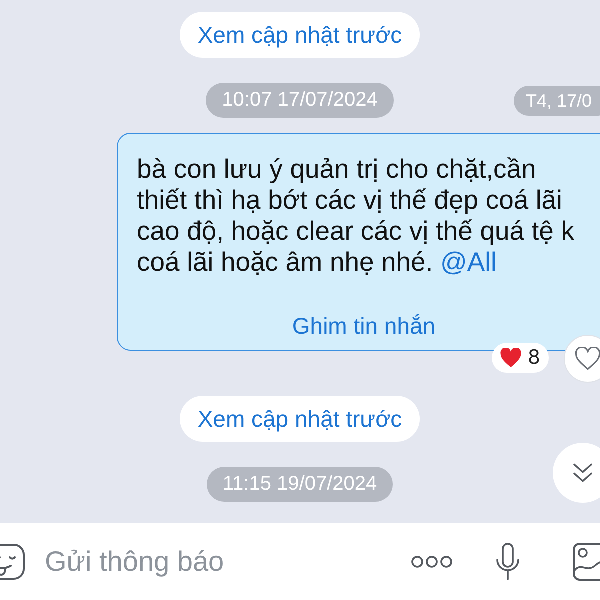  I want to click on date-chip: T4, 17/0, so click(557, 101).